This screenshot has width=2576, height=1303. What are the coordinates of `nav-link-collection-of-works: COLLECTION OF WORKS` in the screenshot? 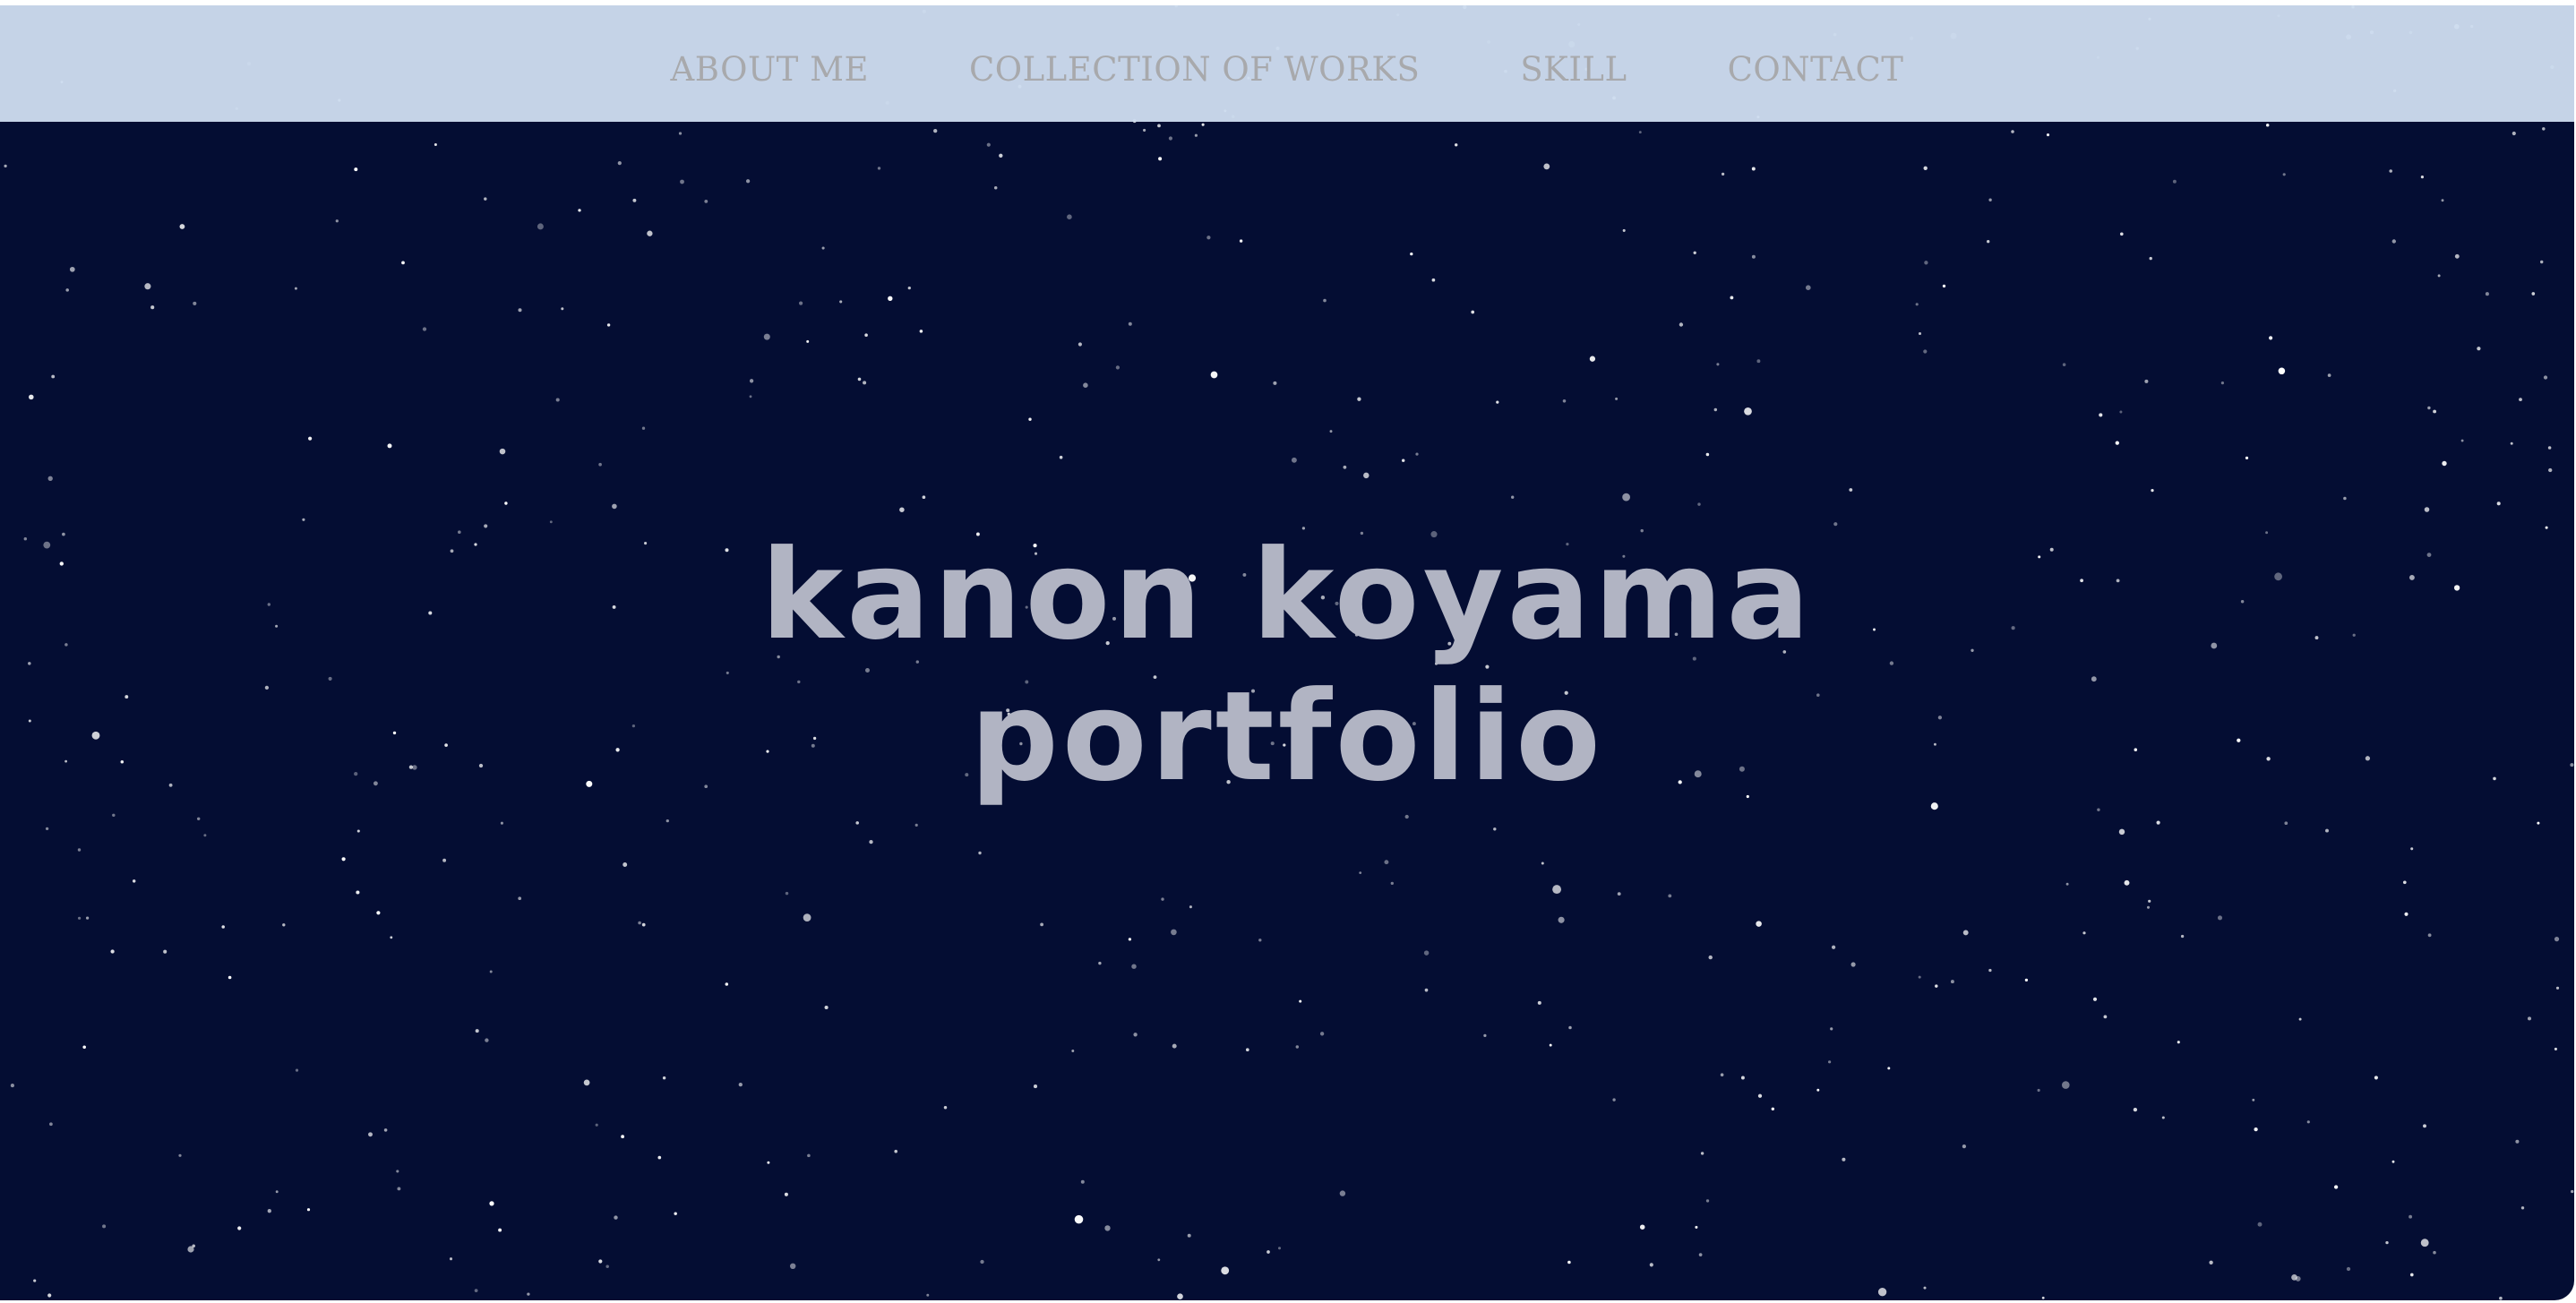 It's located at (1194, 69).